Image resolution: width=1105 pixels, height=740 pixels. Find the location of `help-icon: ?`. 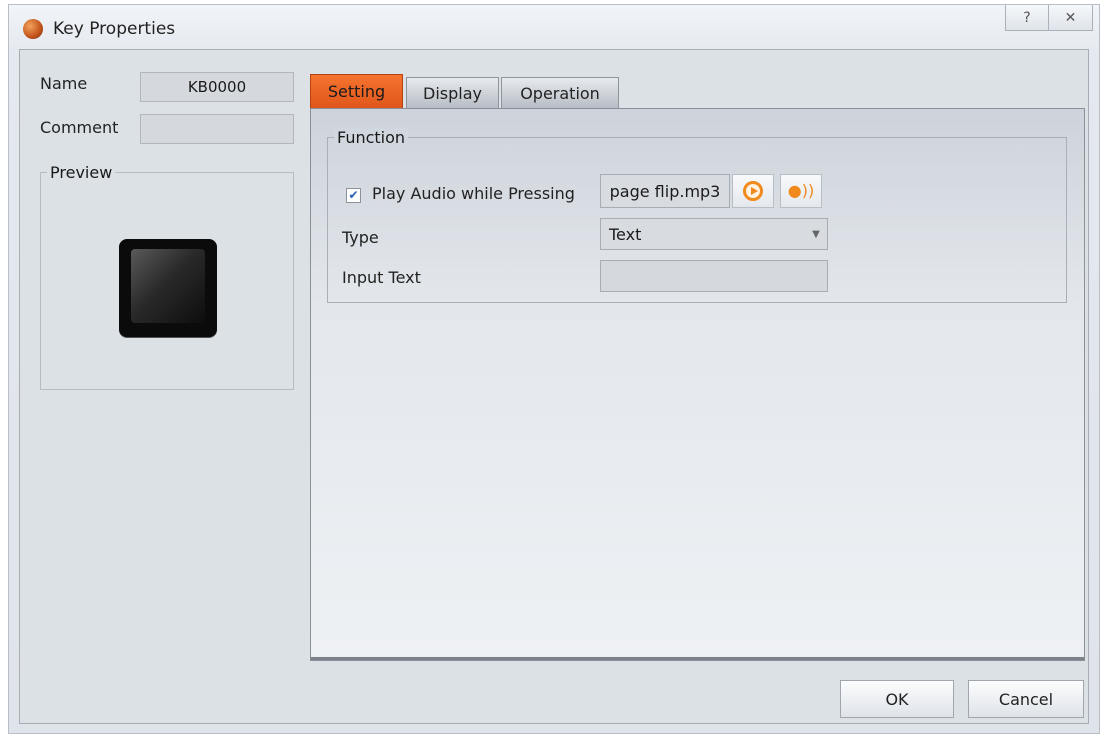

help-icon: ? is located at coordinates (1027, 17).